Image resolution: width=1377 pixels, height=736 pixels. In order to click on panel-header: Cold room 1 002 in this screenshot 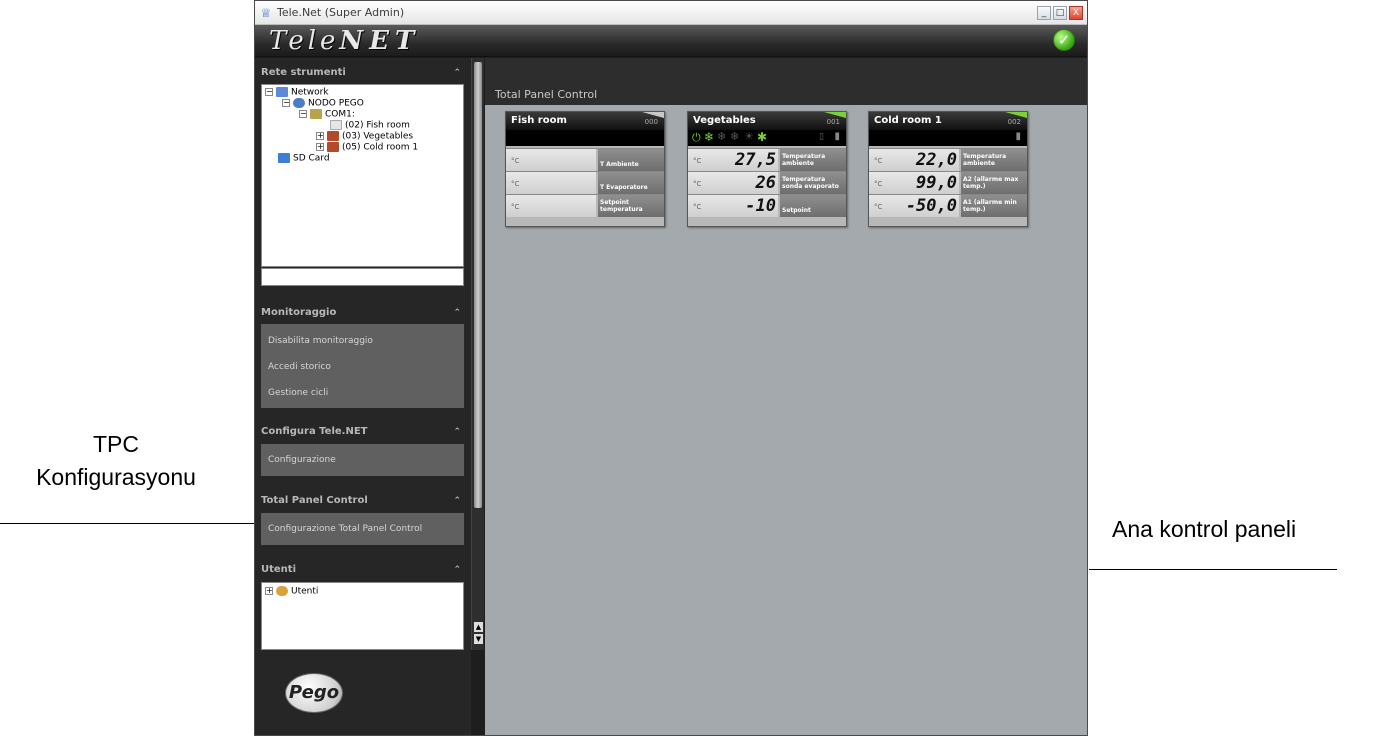, I will do `click(948, 121)`.